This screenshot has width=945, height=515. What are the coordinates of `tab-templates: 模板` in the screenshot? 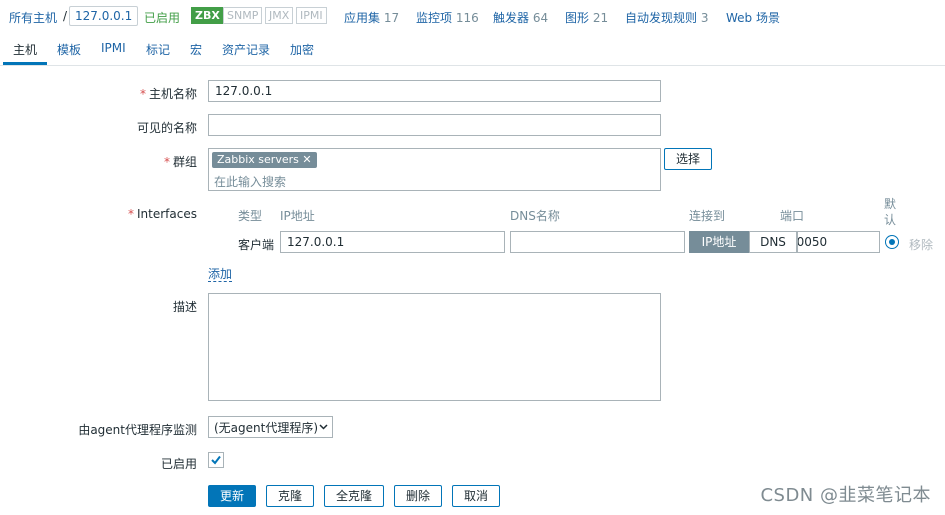 It's located at (69, 49).